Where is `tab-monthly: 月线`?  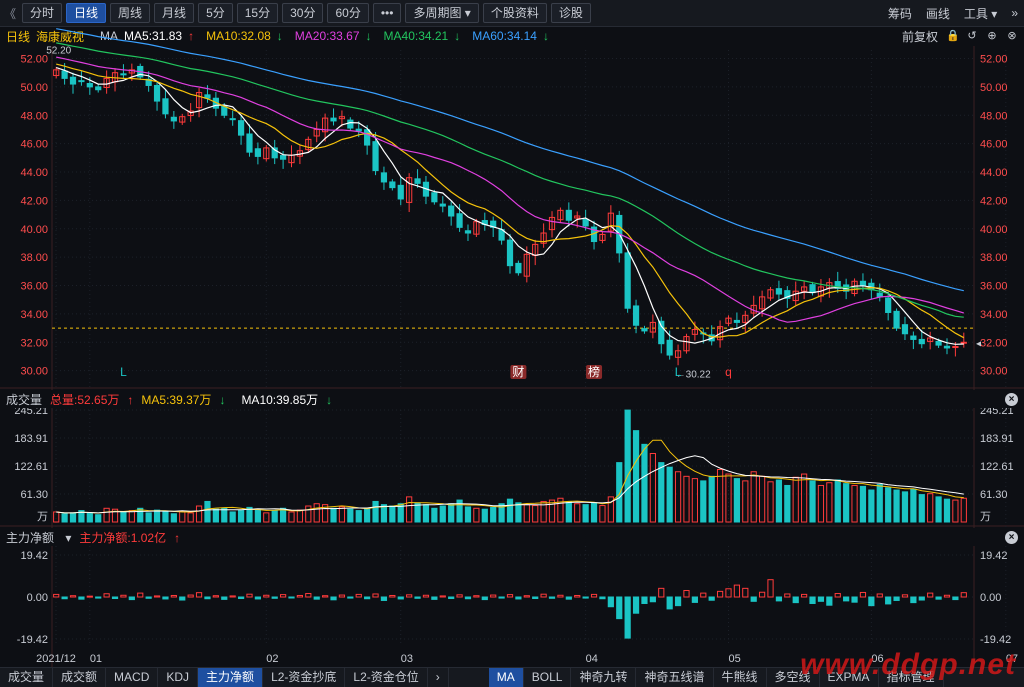 tab-monthly: 月线 is located at coordinates (174, 13).